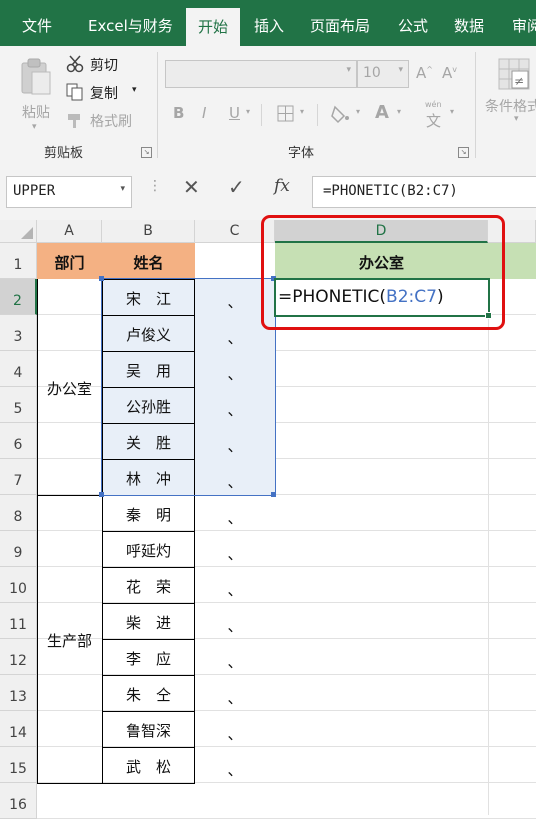 Image resolution: width=536 pixels, height=827 pixels. Describe the element at coordinates (148, 514) in the screenshot. I see `name-cell: 秦 明` at that location.